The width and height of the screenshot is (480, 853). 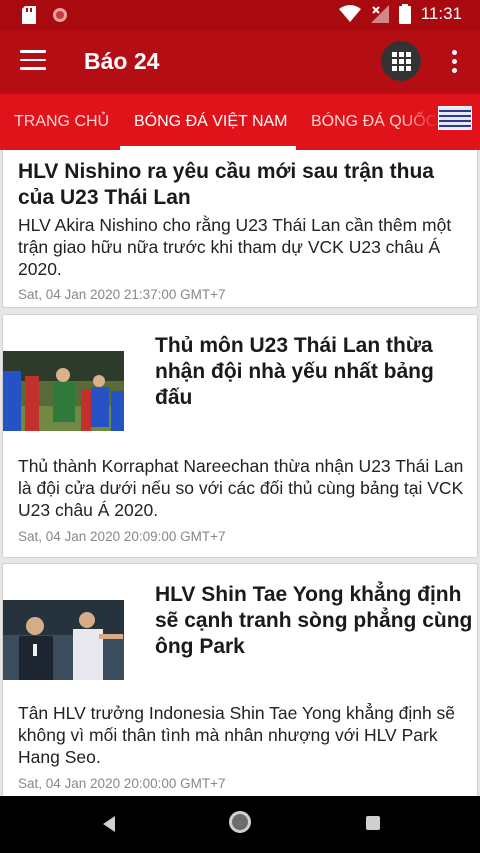 What do you see at coordinates (109, 824) in the screenshot?
I see `back-triangle-icon` at bounding box center [109, 824].